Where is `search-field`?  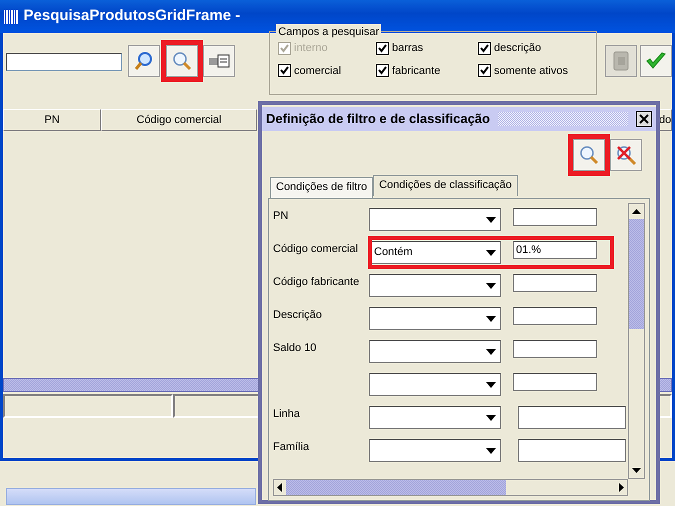
search-field is located at coordinates (64, 62).